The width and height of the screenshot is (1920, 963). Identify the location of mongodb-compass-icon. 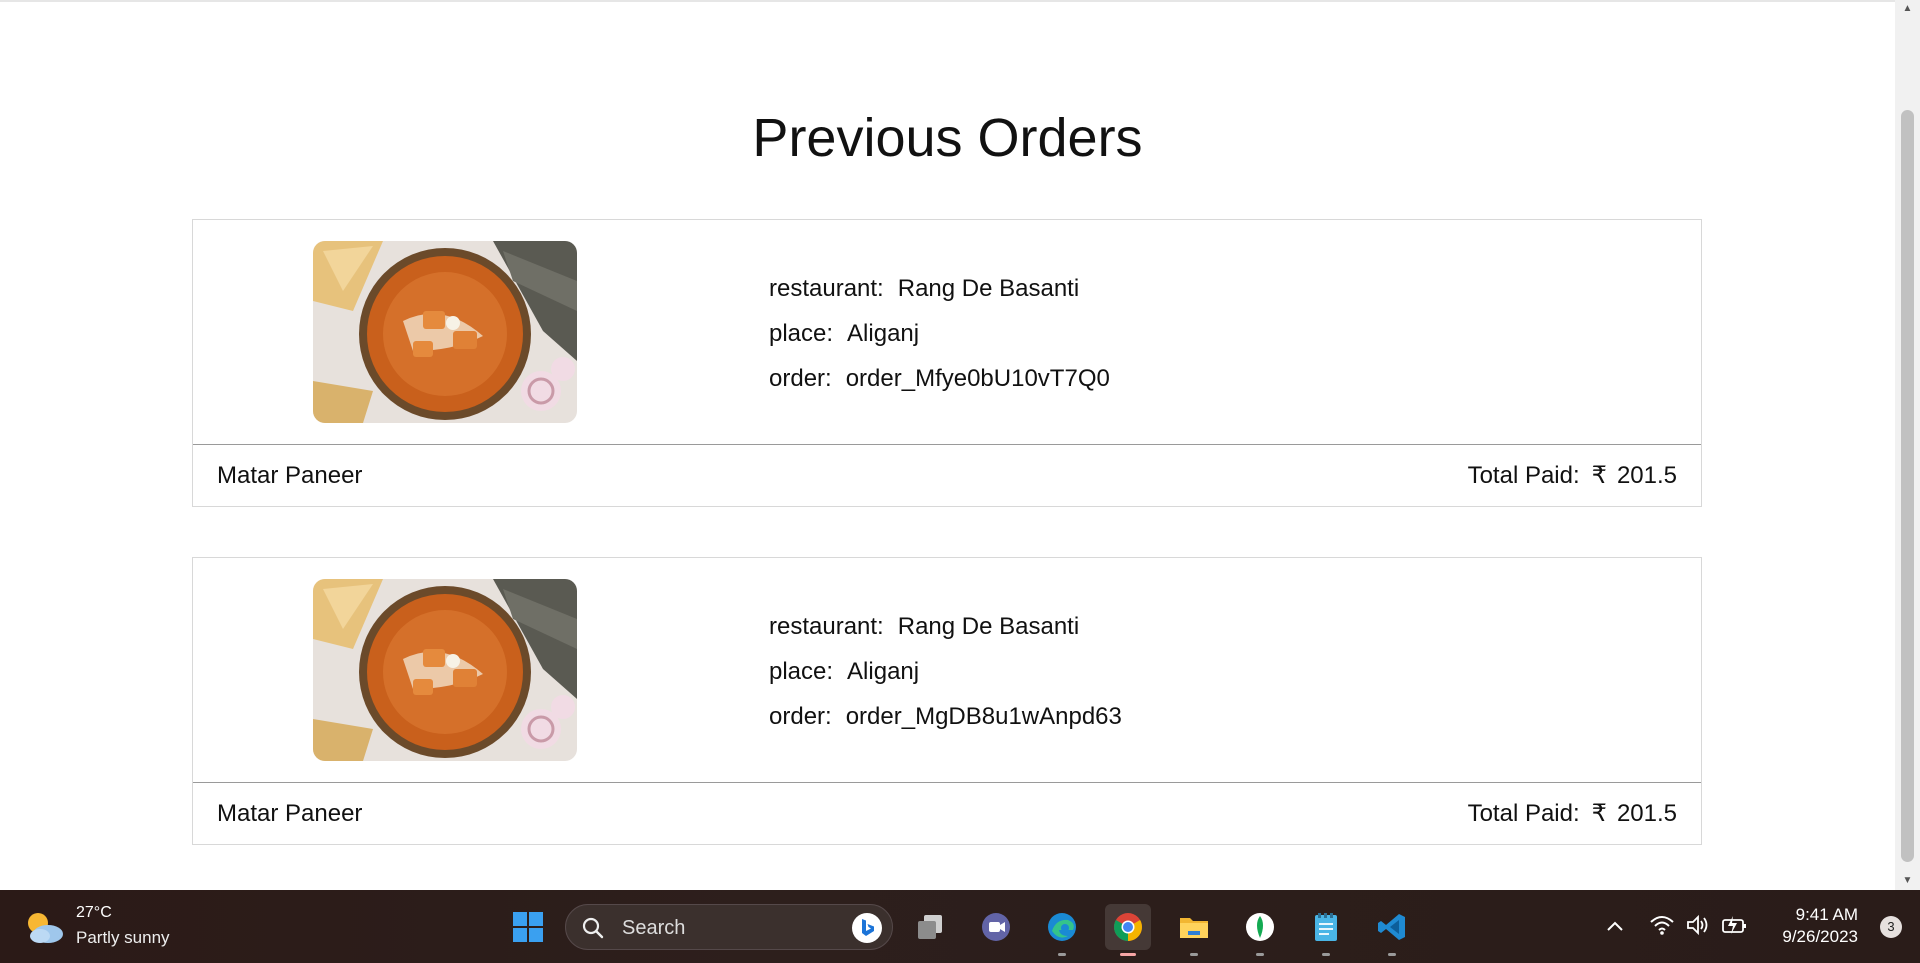
(1260, 930).